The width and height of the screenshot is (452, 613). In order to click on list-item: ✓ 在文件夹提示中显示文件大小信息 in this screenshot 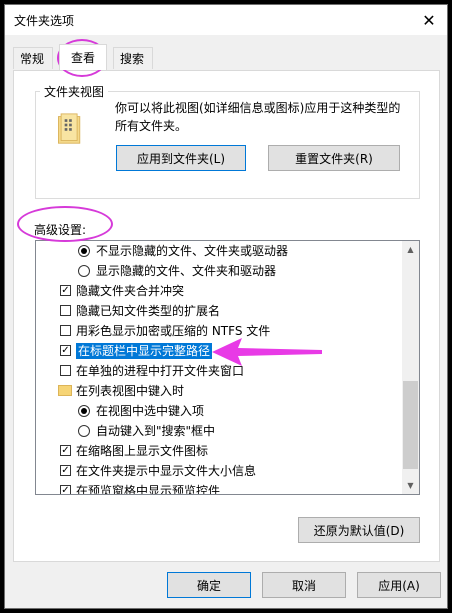, I will do `click(219, 471)`.